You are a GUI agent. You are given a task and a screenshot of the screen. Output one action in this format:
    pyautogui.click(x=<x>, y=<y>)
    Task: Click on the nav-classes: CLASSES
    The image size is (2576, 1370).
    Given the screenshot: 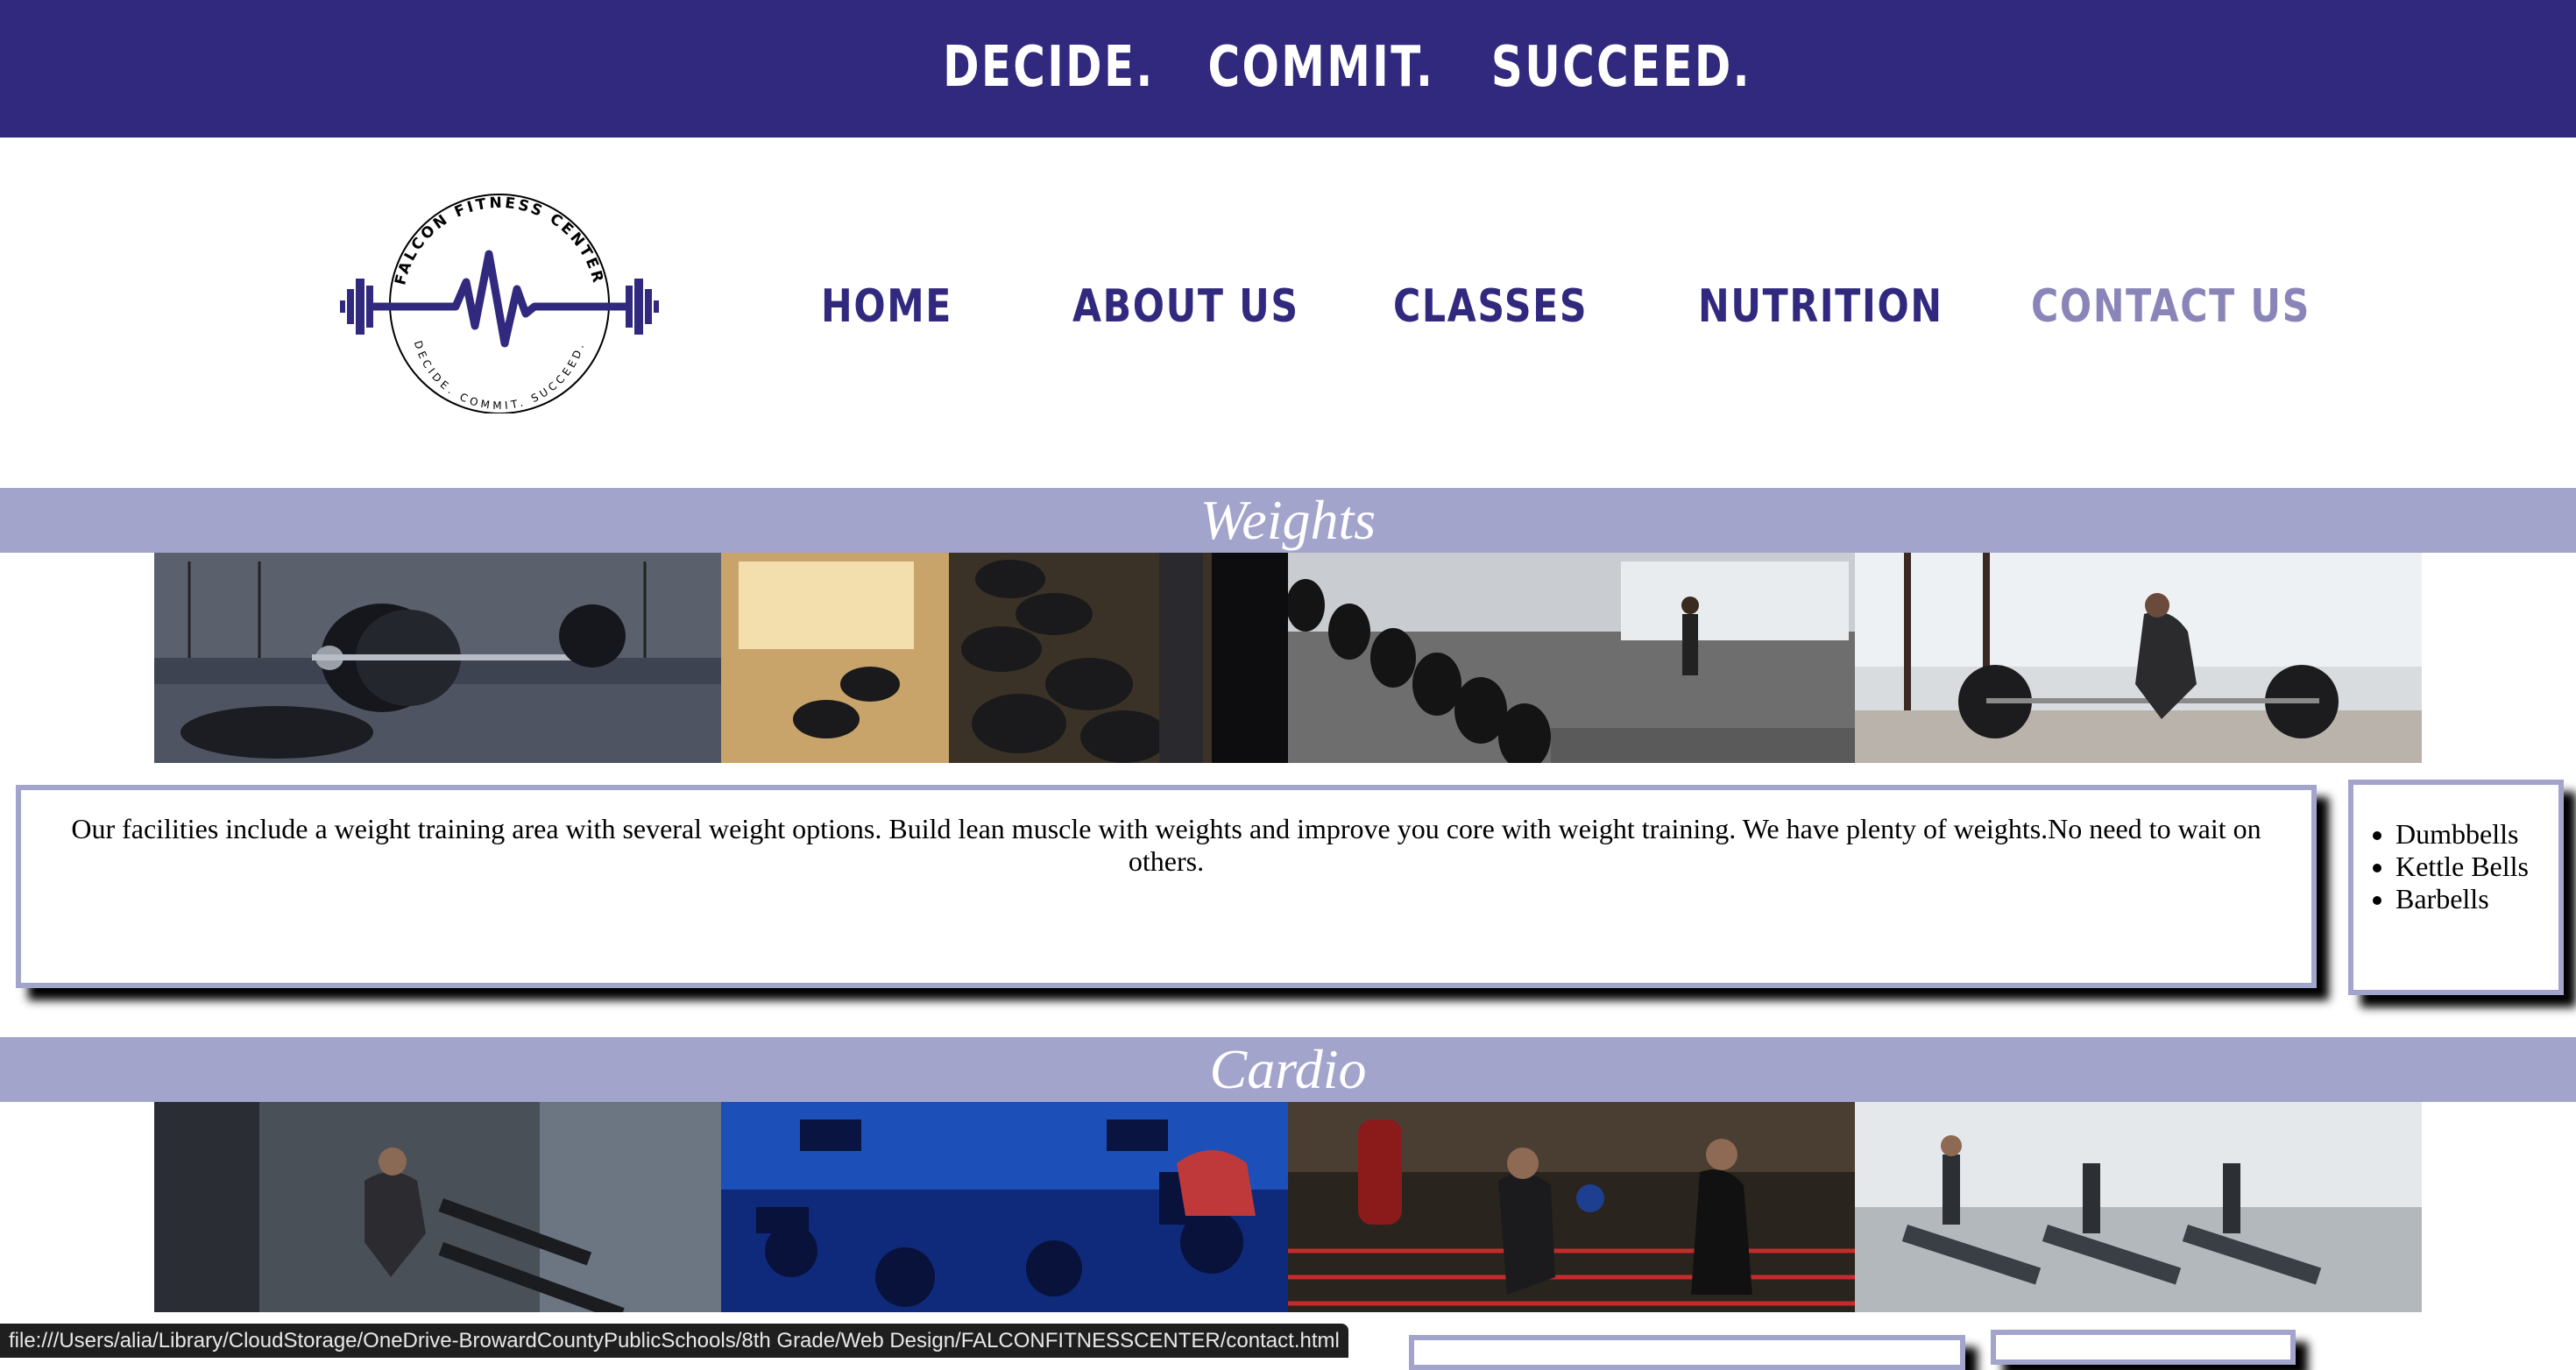 What is the action you would take?
    pyautogui.click(x=1490, y=306)
    